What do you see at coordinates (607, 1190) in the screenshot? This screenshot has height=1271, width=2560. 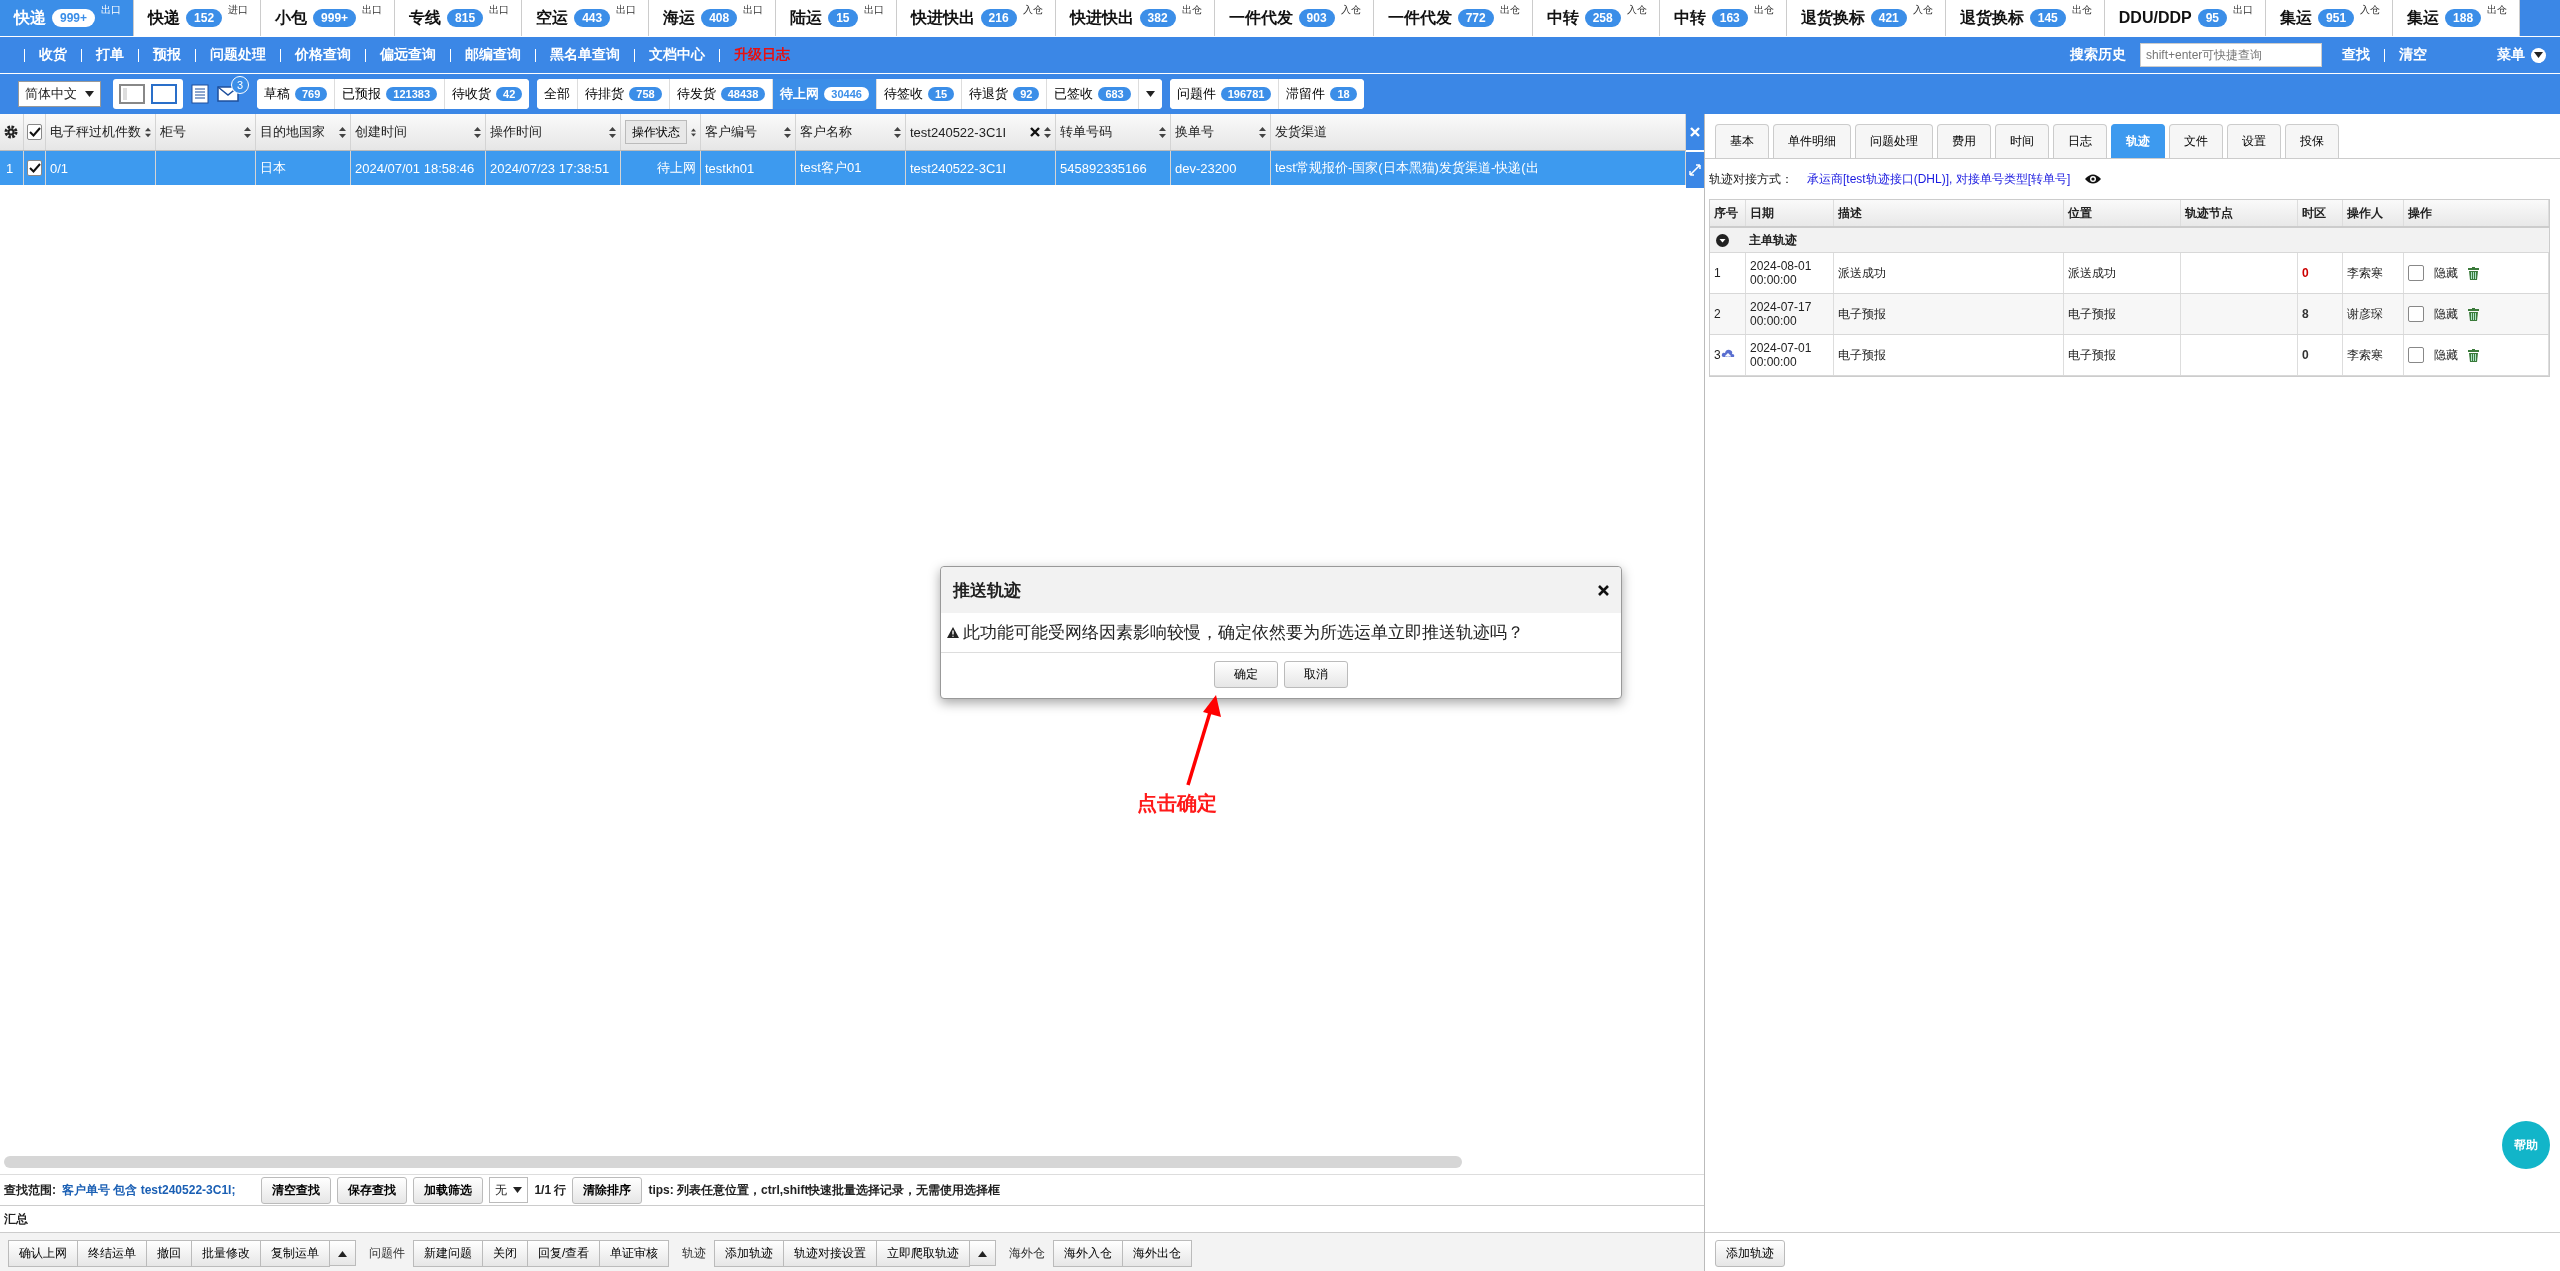 I see `clear-sort-button: 清除排序` at bounding box center [607, 1190].